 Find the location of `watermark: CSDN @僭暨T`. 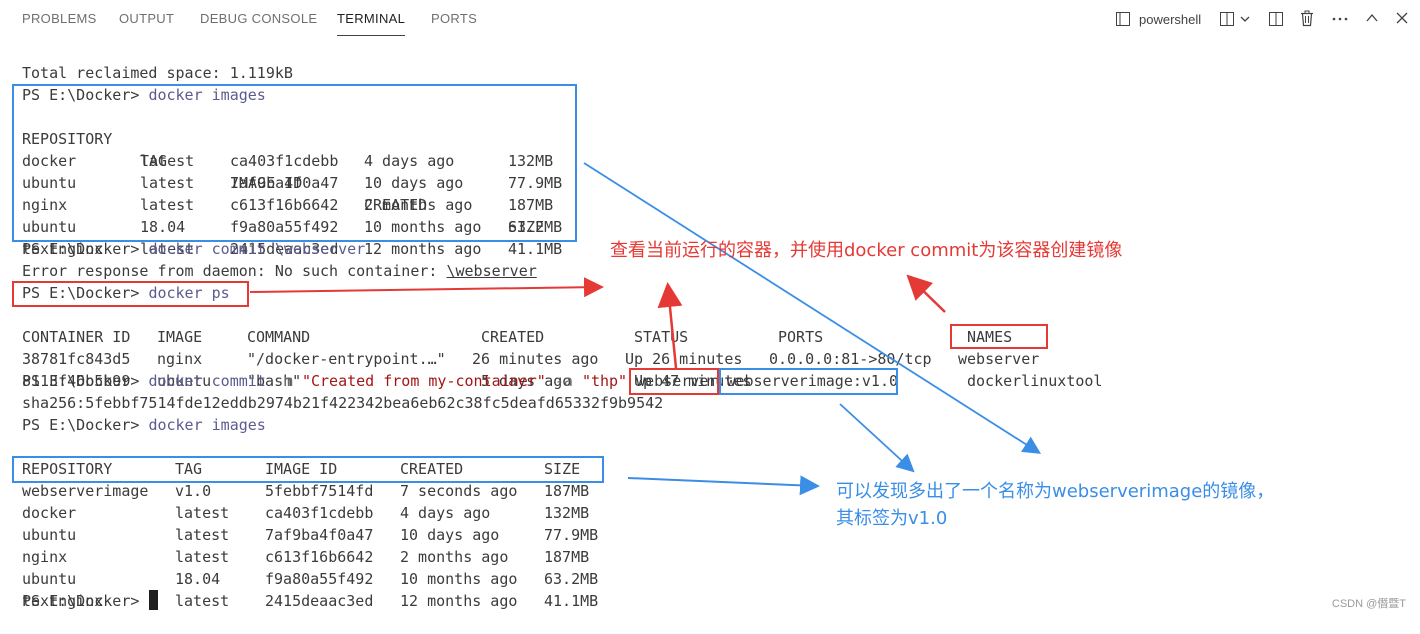

watermark: CSDN @僭暨T is located at coordinates (1368, 604).